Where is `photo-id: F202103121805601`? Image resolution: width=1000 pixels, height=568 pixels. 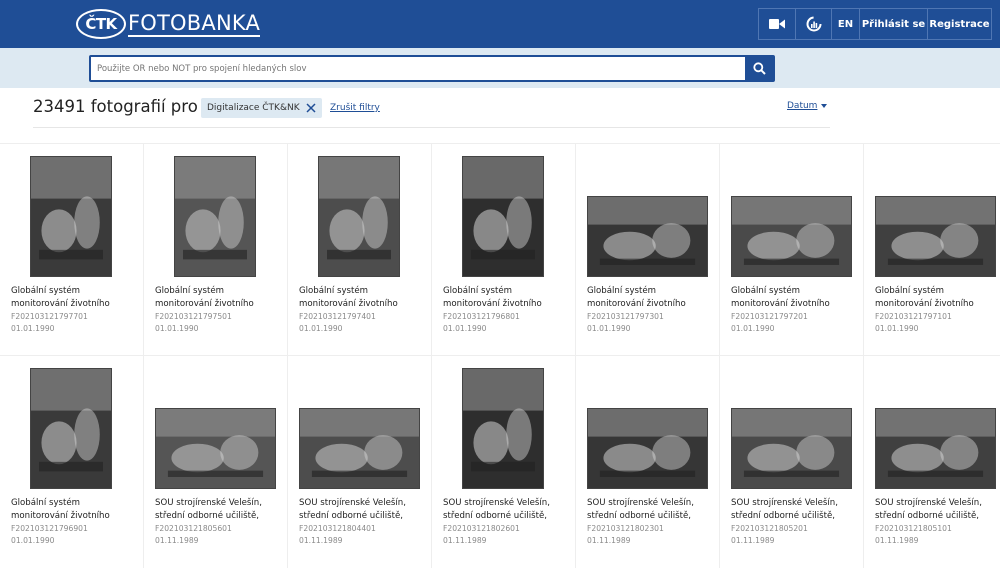 photo-id: F202103121805601 is located at coordinates (193, 528).